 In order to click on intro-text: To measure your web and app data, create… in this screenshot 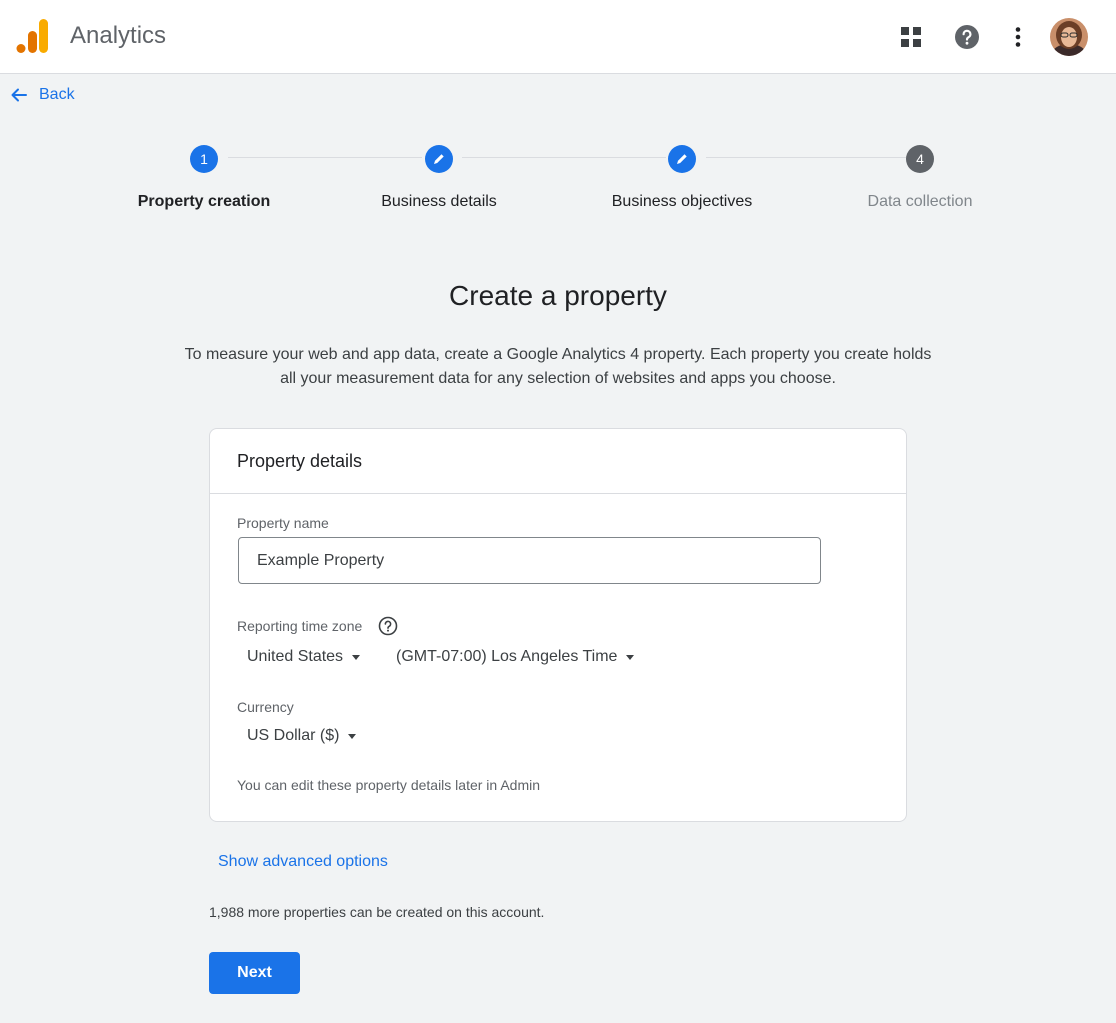, I will do `click(558, 367)`.